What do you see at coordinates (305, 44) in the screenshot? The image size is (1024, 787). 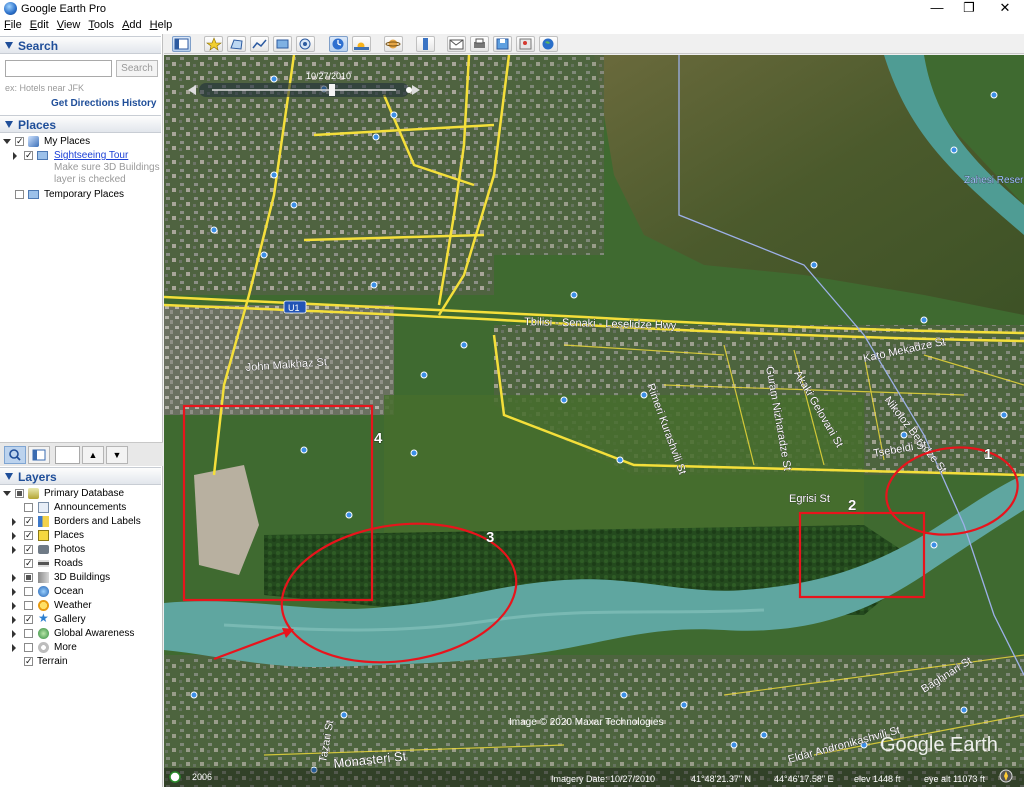 I see `record-tour-button` at bounding box center [305, 44].